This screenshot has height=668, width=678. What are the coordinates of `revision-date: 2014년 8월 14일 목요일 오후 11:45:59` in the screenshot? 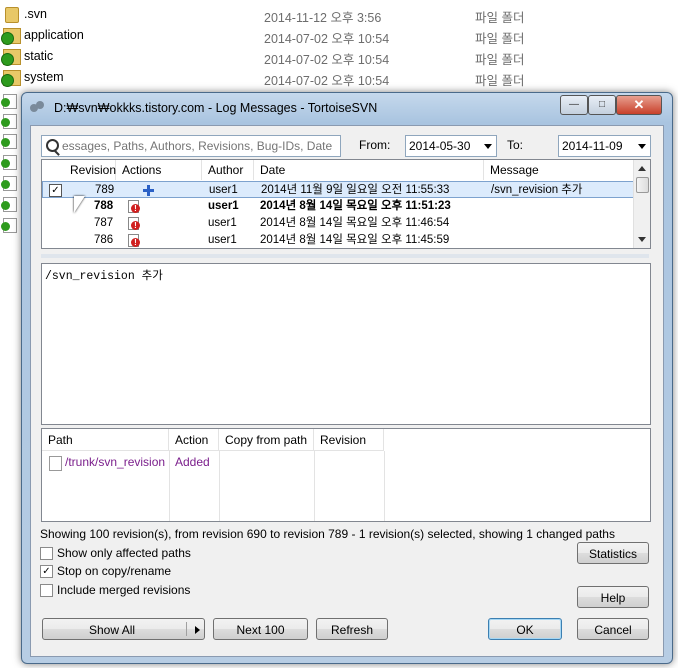 It's located at (355, 240).